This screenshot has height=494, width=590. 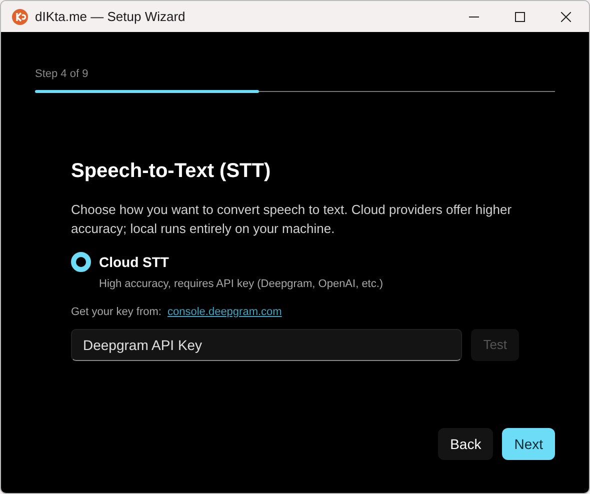 I want to click on option-label: Cloud STT, so click(x=134, y=262).